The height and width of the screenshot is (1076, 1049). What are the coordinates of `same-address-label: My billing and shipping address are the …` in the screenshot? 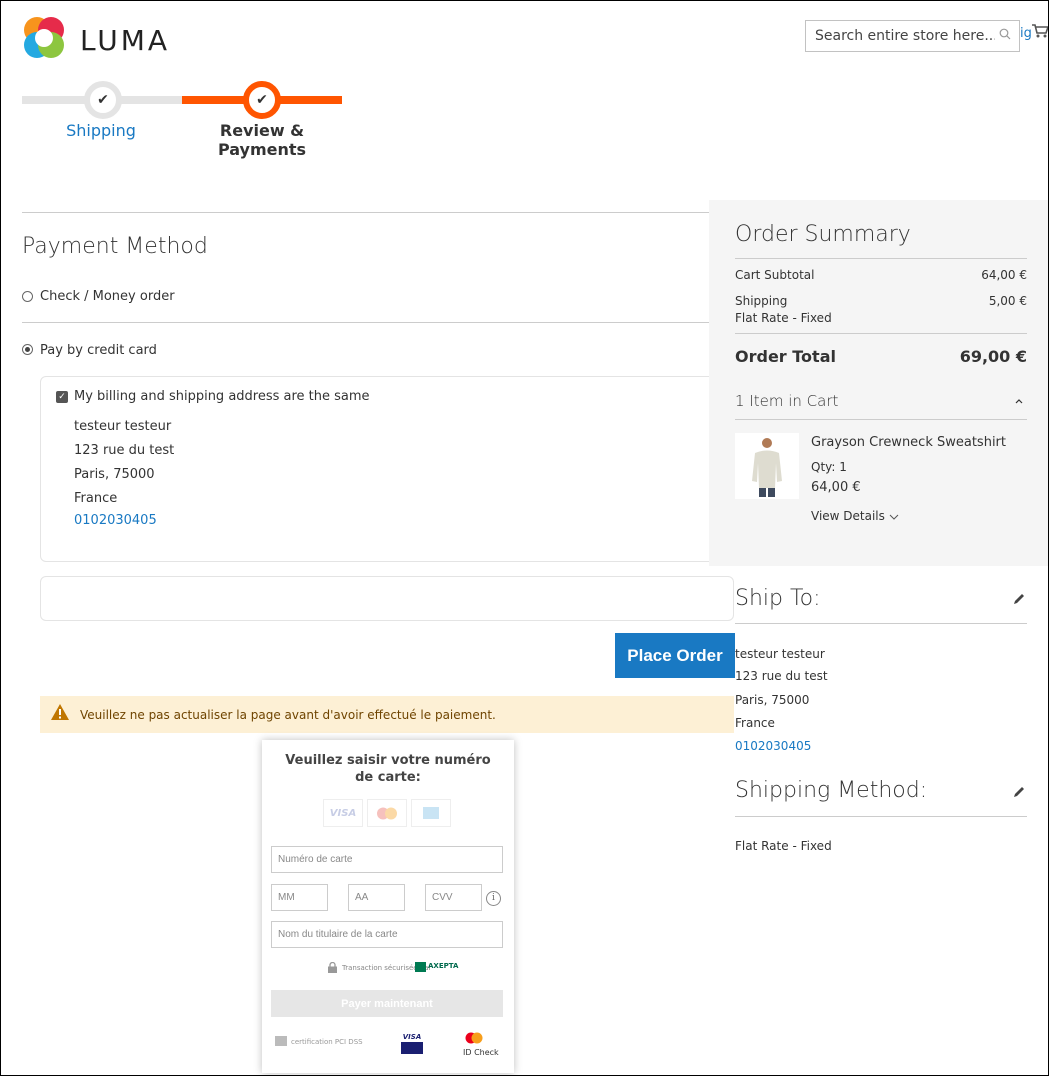 It's located at (222, 396).